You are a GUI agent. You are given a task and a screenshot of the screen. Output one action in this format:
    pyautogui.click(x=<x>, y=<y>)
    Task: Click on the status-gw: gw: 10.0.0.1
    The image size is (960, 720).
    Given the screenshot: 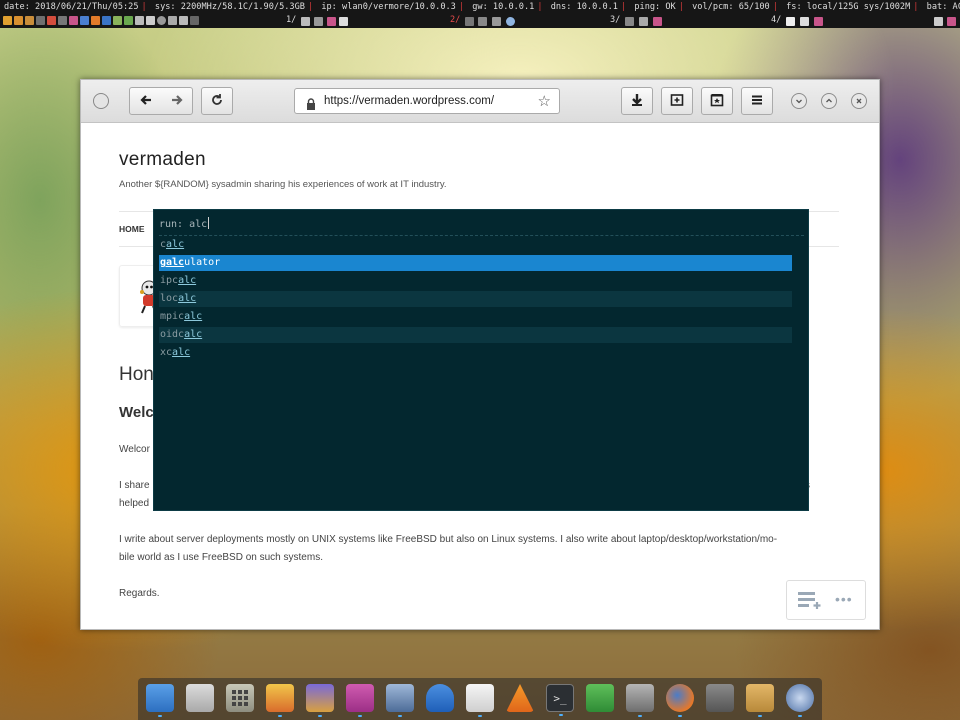 What is the action you would take?
    pyautogui.click(x=503, y=7)
    